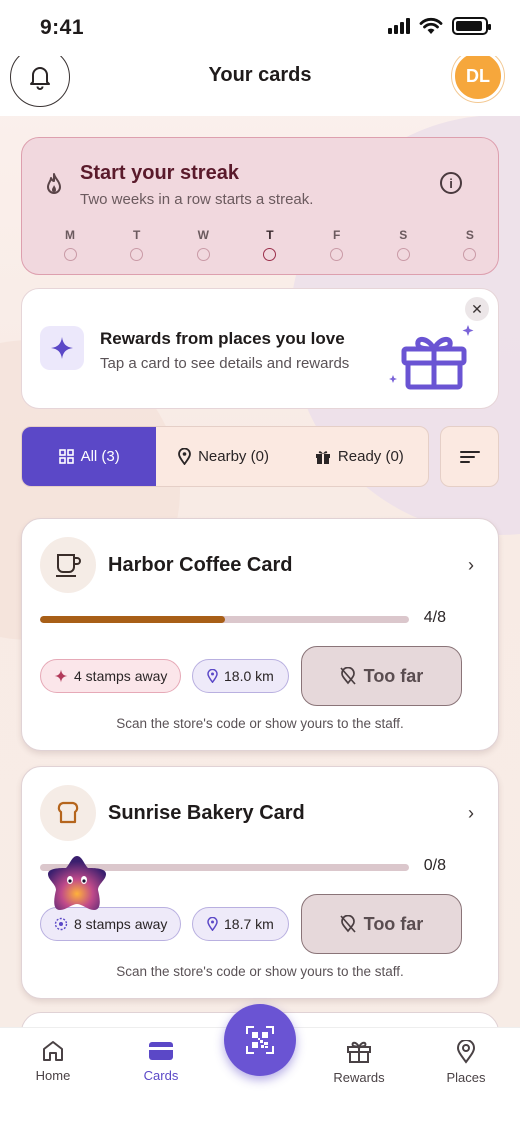  What do you see at coordinates (100, 456) in the screenshot?
I see `filter-all-label: All (3)` at bounding box center [100, 456].